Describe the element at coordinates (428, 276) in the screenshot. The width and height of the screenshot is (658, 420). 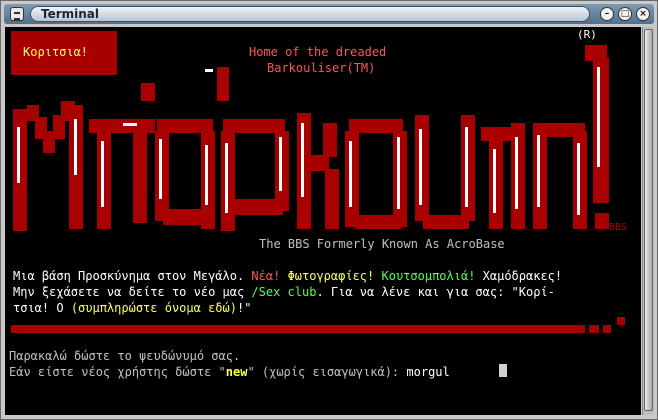
I see `msg1-gossip: Κουτσομπολιά!` at that location.